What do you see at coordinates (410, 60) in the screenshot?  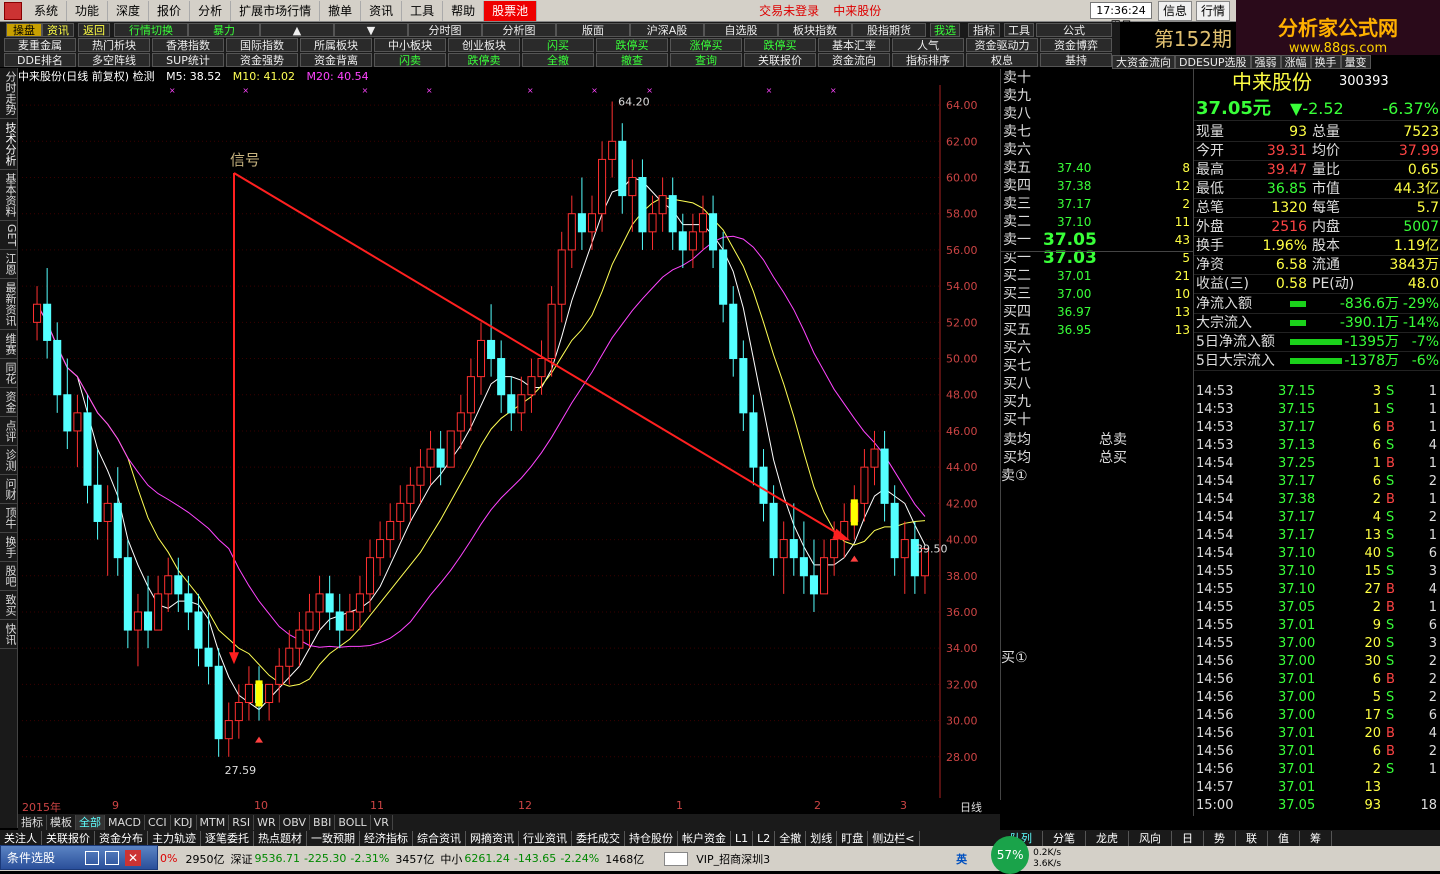 I see `toolbar-row3-5: 闪卖` at bounding box center [410, 60].